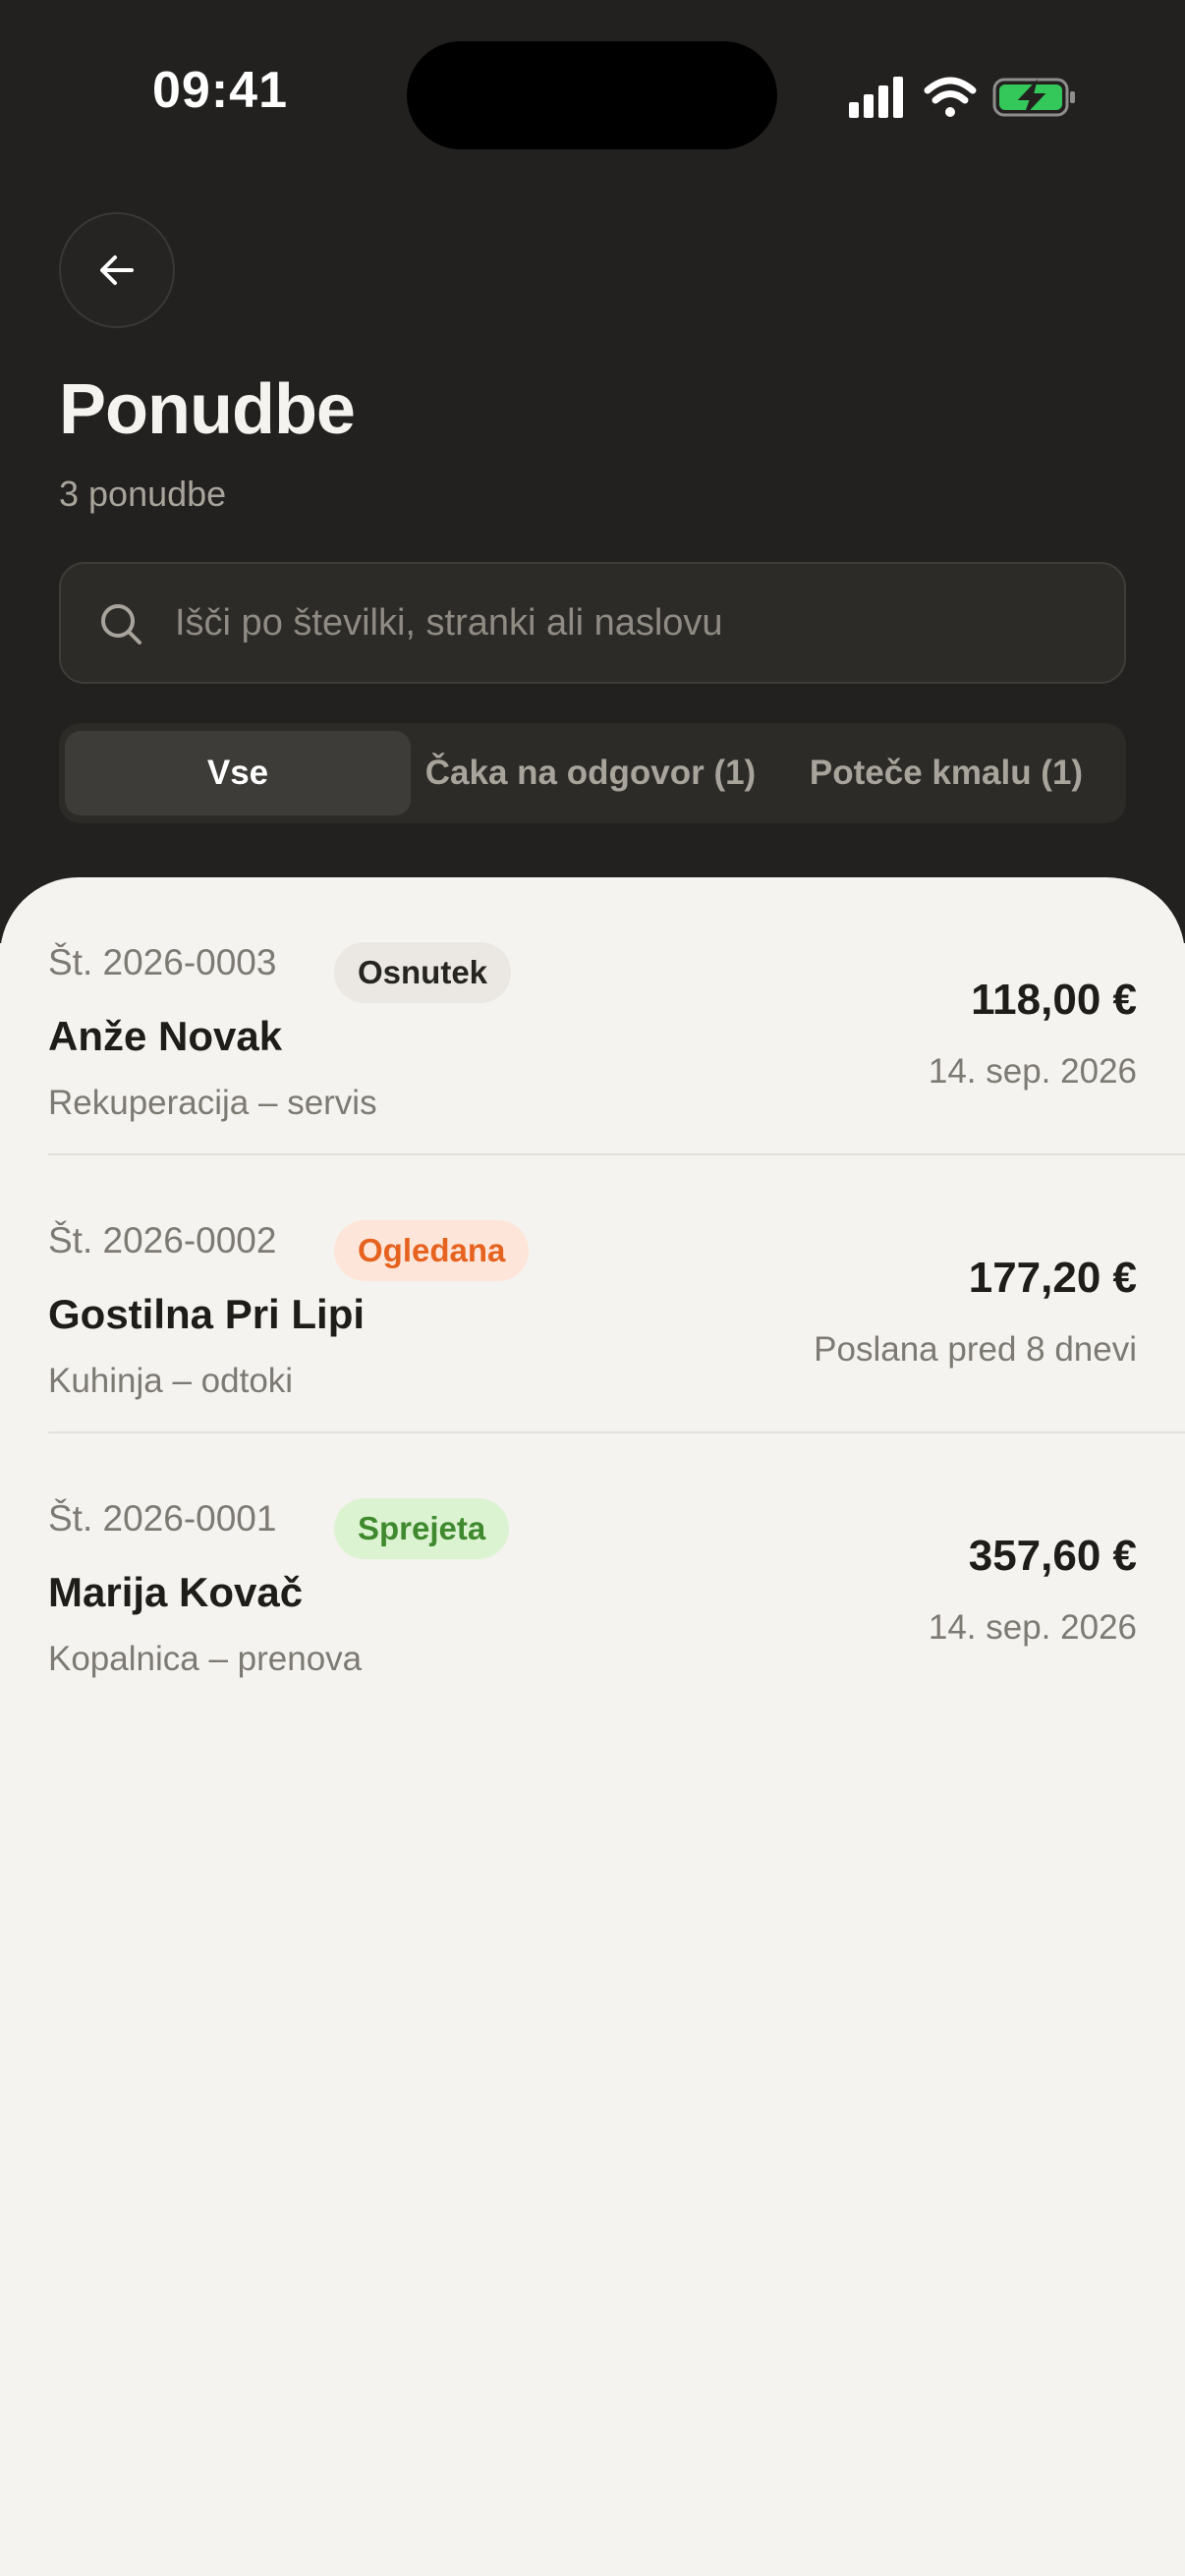 This screenshot has height=2576, width=1185. Describe the element at coordinates (176, 1592) in the screenshot. I see `offer-client: Marija Kovač` at that location.